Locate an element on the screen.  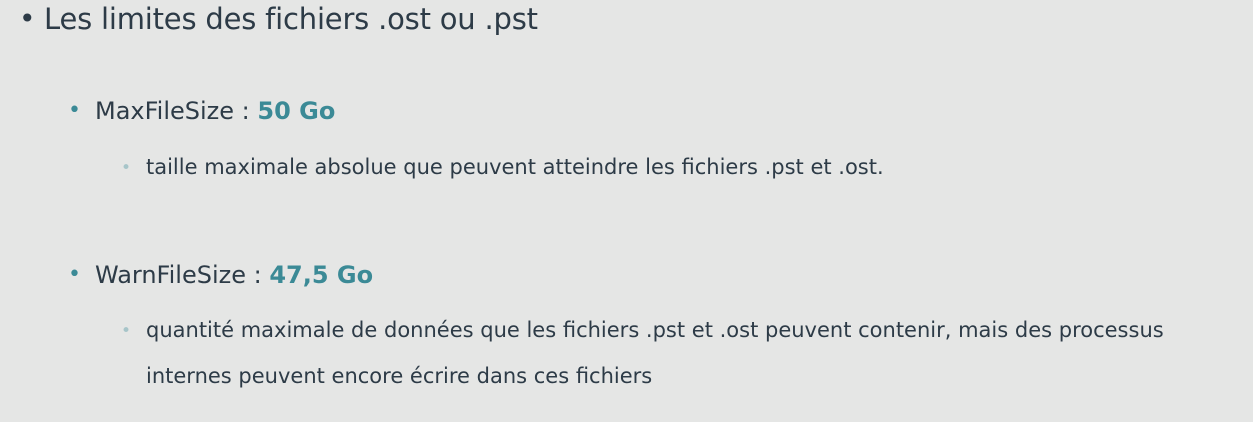
setting-name: MaxFileSize is located at coordinates (165, 111).